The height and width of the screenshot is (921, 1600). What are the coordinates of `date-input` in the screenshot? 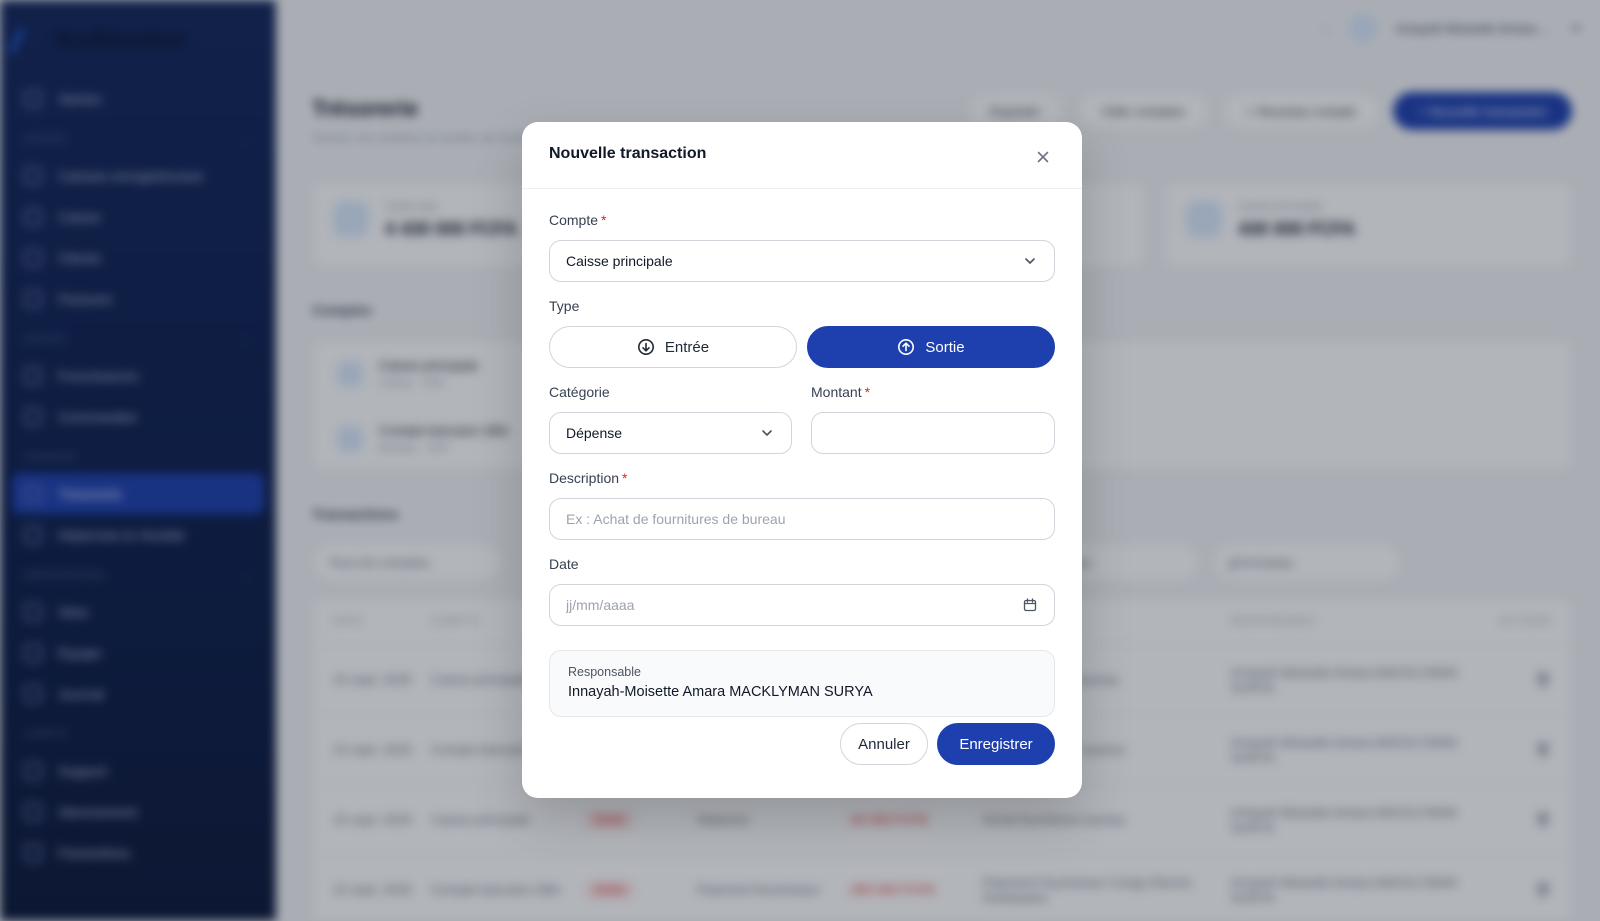 It's located at (794, 605).